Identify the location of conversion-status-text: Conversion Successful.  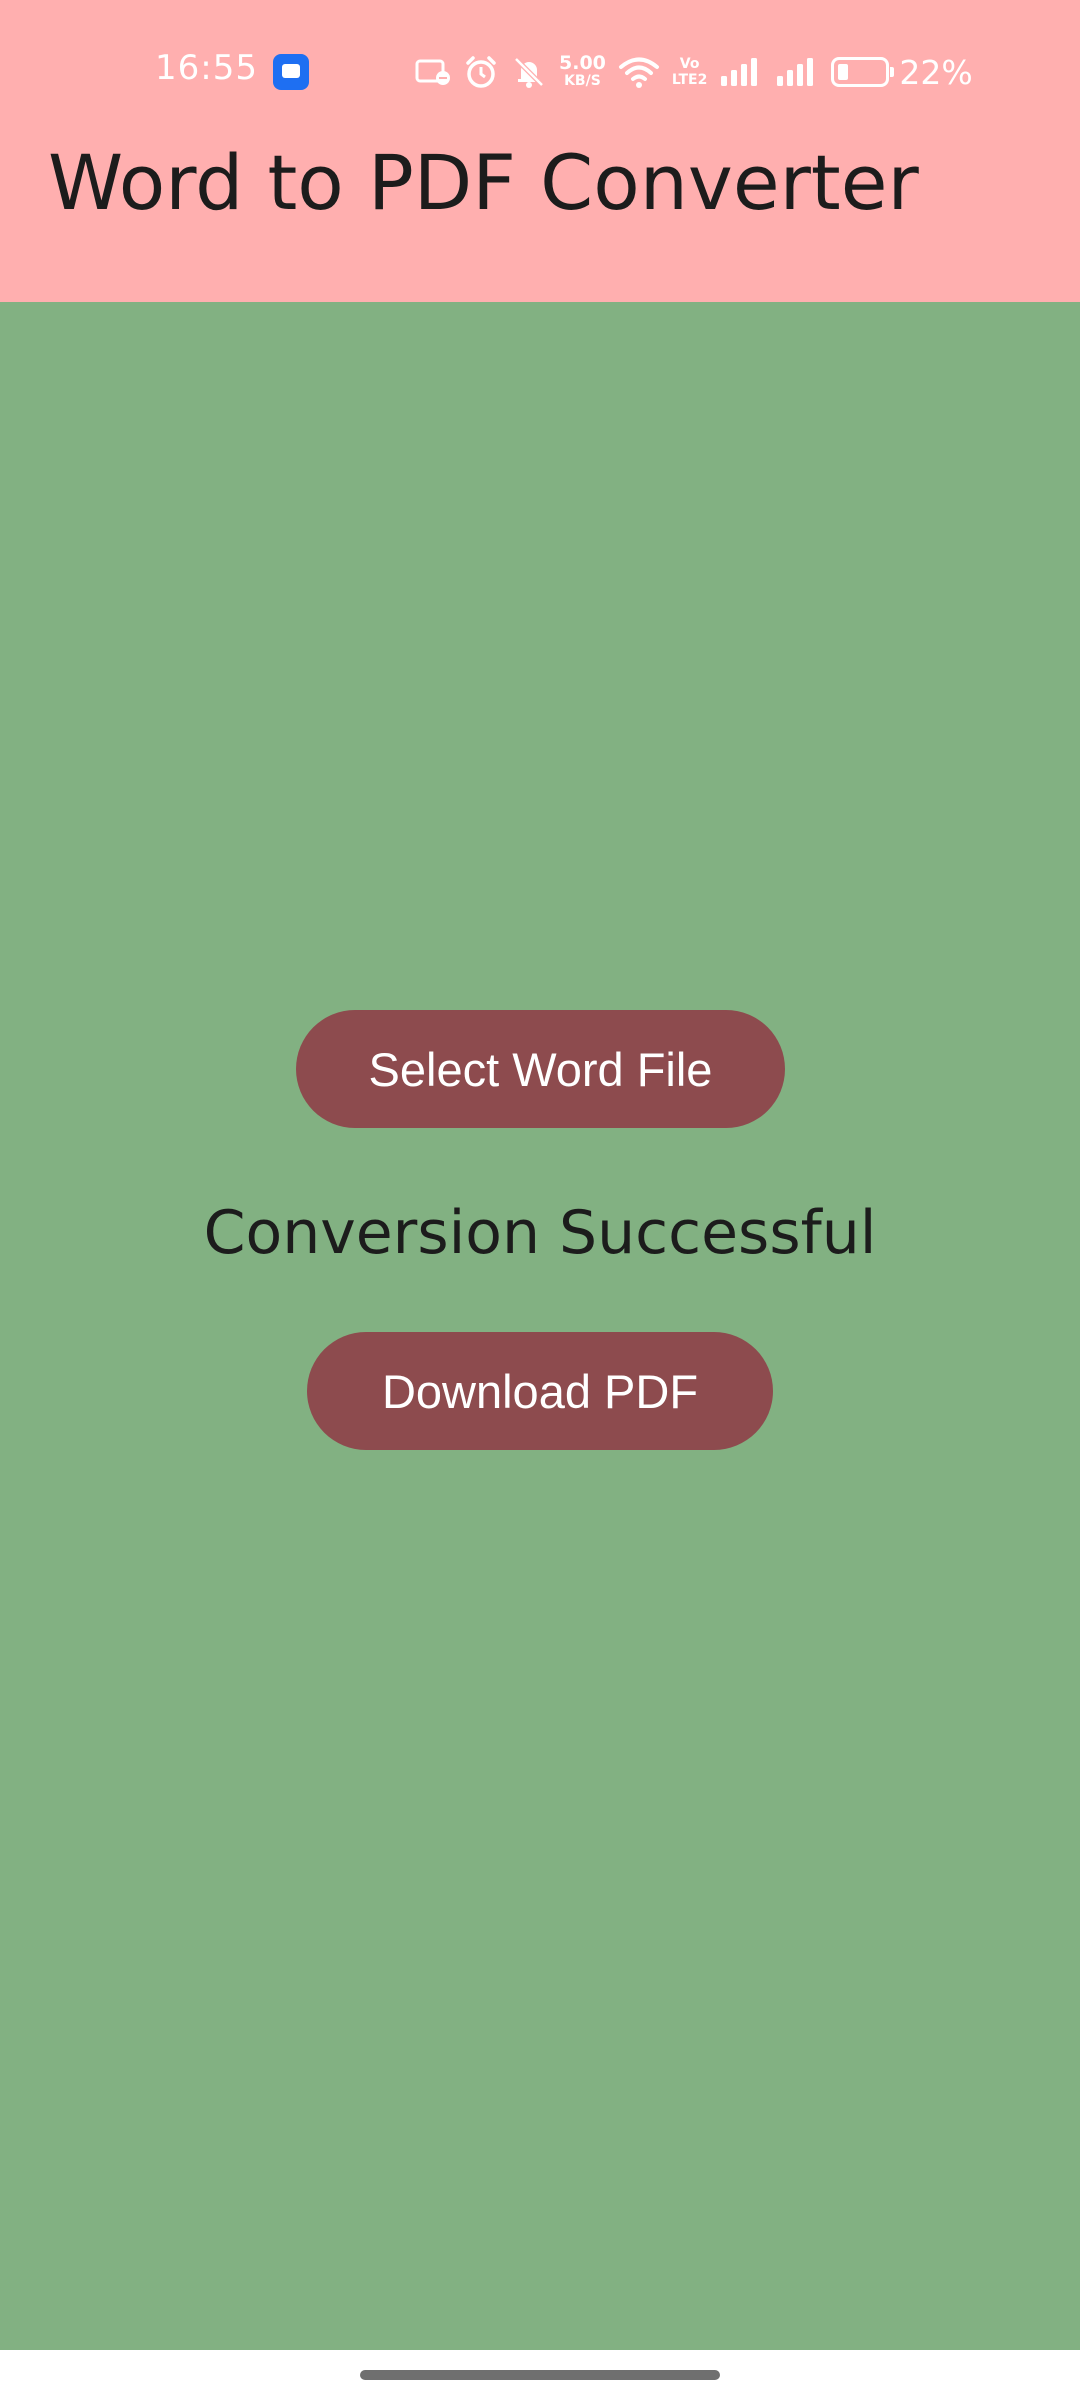
(540, 1233).